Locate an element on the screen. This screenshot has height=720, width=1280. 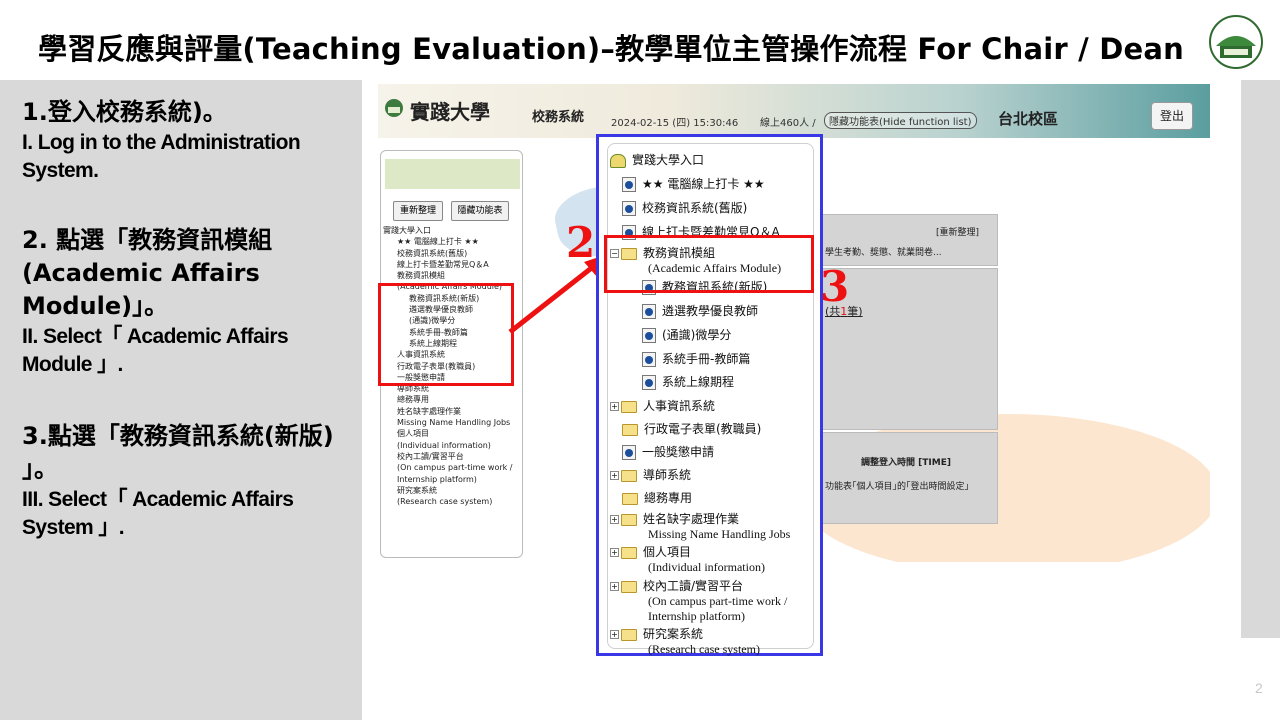
step-marker-3: 3 is located at coordinates (835, 286).